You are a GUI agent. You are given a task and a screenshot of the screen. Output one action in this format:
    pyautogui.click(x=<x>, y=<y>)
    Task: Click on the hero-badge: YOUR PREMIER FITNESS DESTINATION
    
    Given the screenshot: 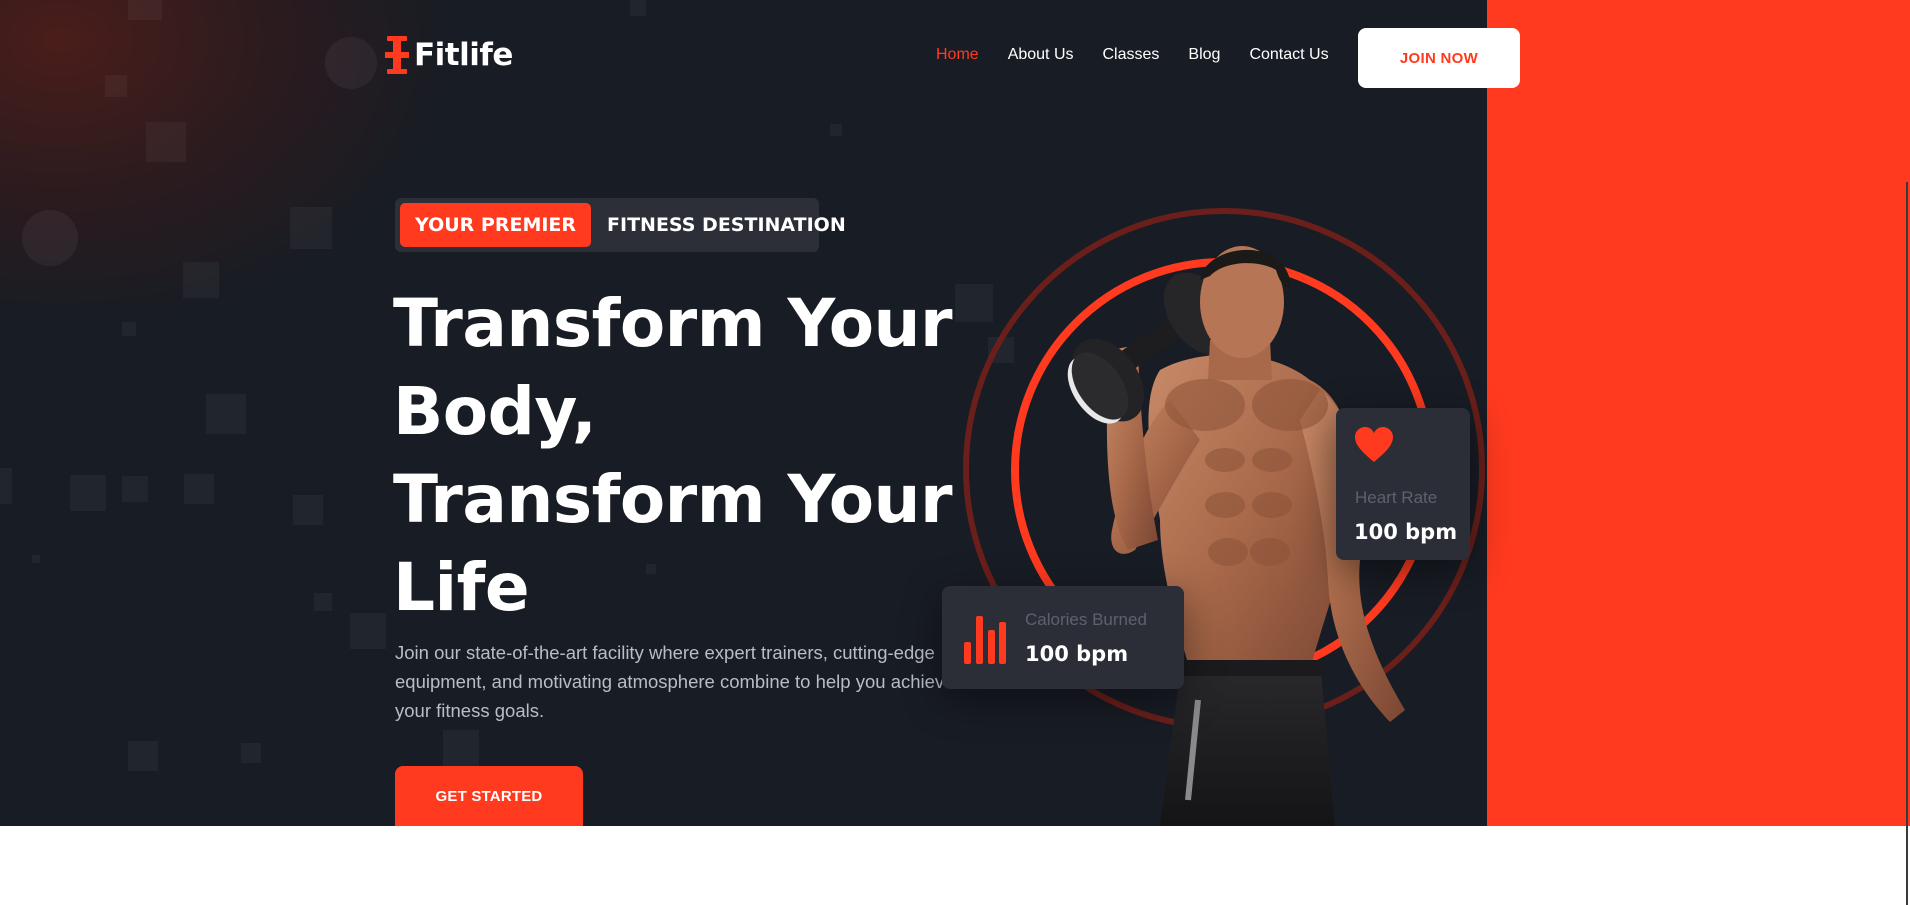 What is the action you would take?
    pyautogui.click(x=620, y=225)
    